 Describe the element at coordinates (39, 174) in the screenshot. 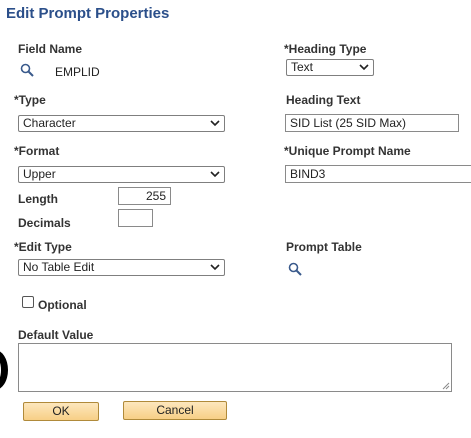

I see `format-value: Upper` at that location.